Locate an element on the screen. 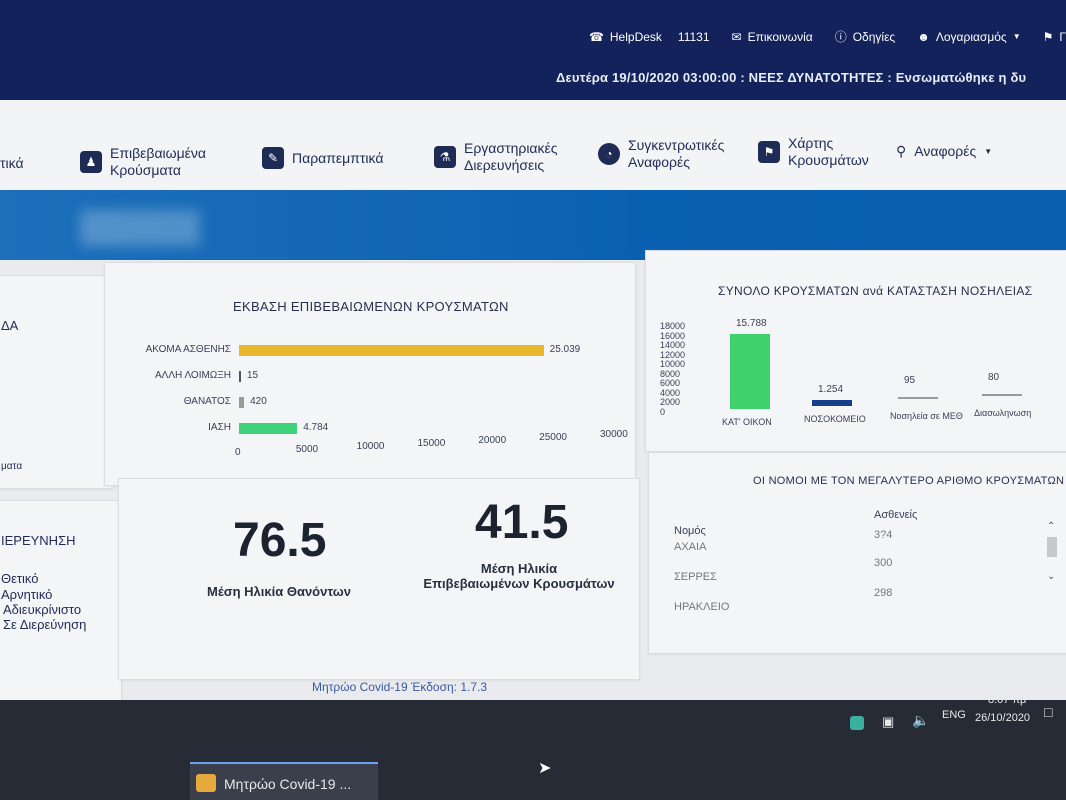 Image resolution: width=1066 pixels, height=800 pixels. left-summary-panel: ΔΑ ματα is located at coordinates (57, 382).